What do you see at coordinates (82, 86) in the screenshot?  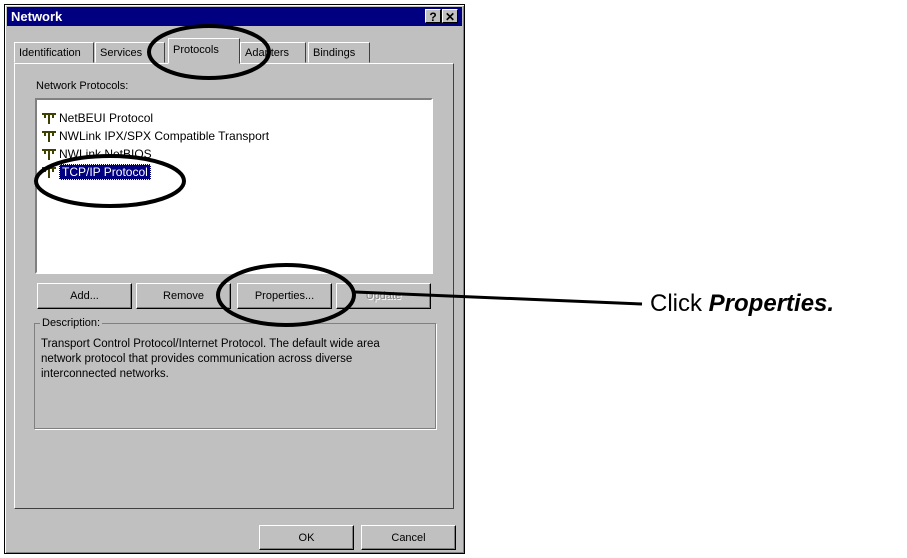 I see `network-protocols-label: Network Protocols:` at bounding box center [82, 86].